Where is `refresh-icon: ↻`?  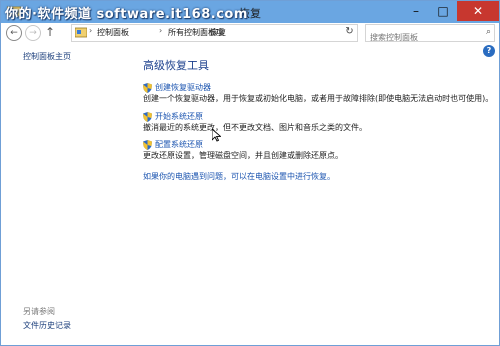
refresh-icon: ↻ is located at coordinates (349, 31).